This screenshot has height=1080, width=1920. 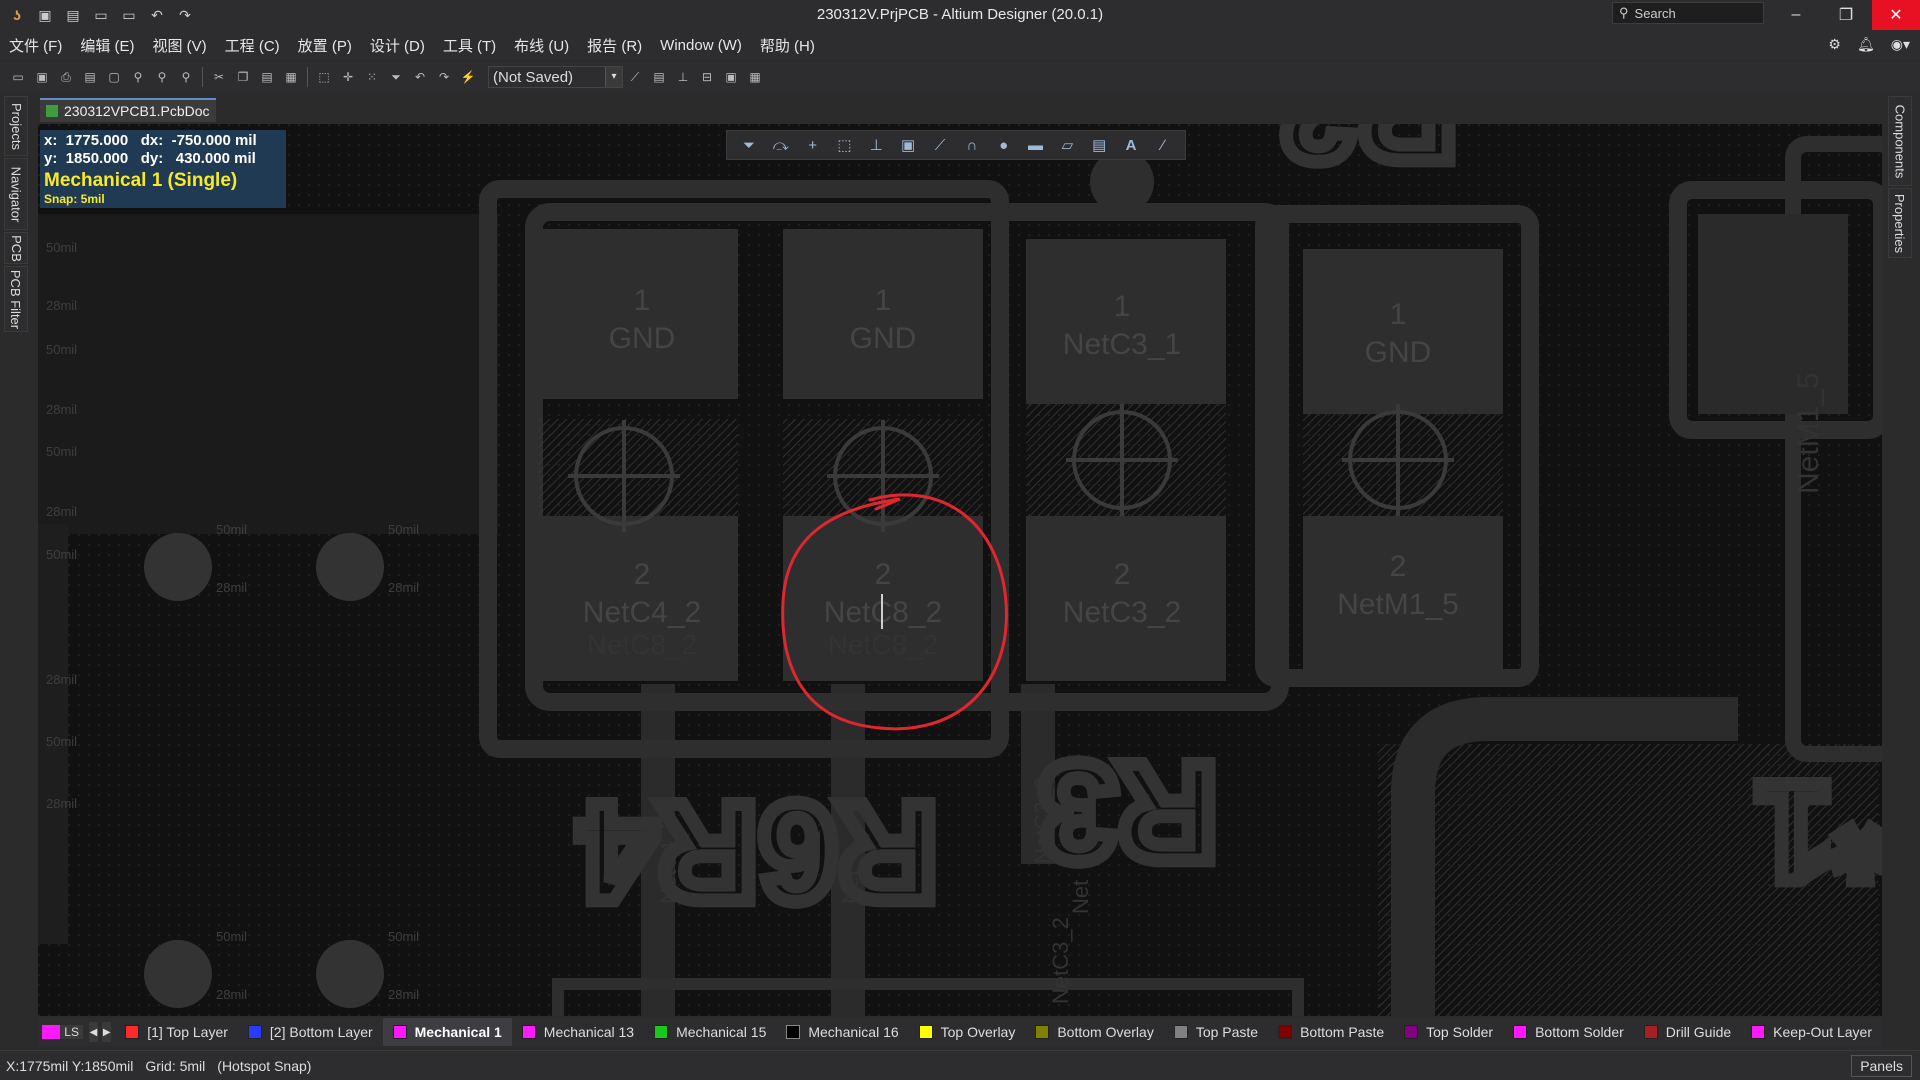 What do you see at coordinates (1687, 1032) in the screenshot?
I see `layer-tab-drill-guide: Drill Guide` at bounding box center [1687, 1032].